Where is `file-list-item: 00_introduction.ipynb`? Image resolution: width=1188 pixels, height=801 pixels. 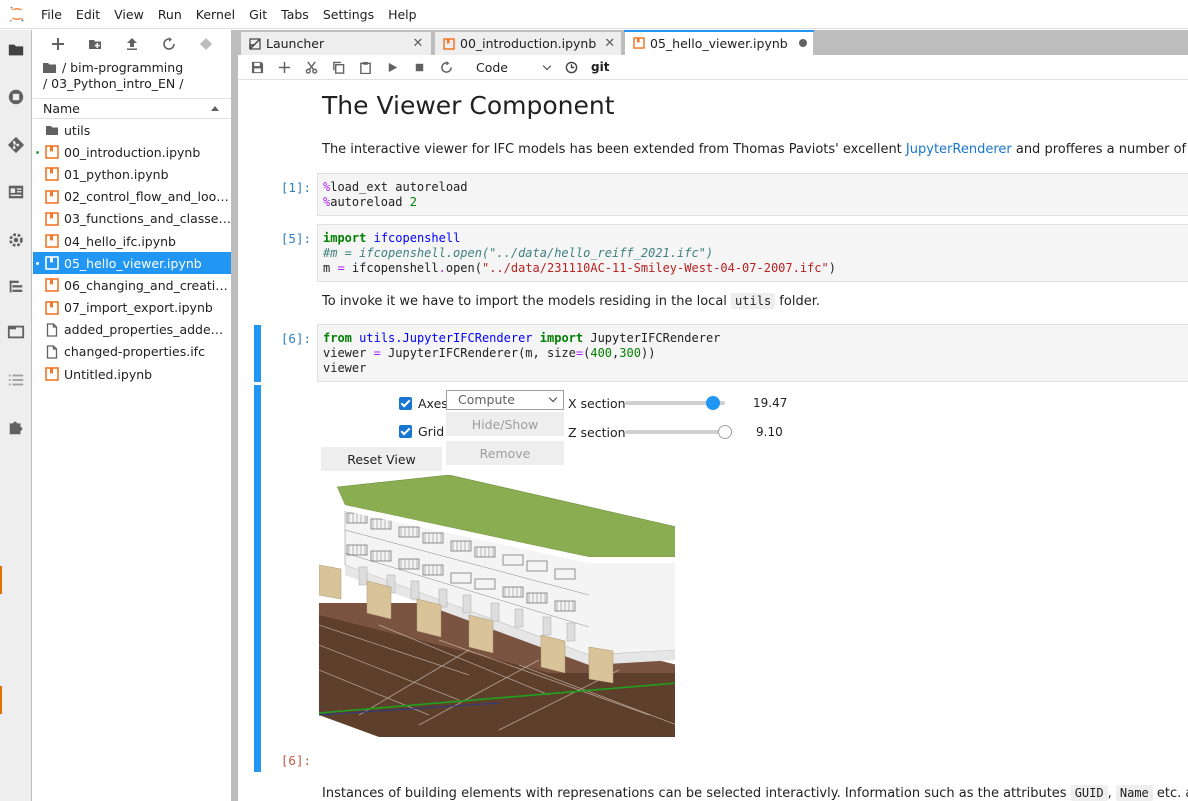
file-list-item: 00_introduction.ipynb is located at coordinates (132, 152).